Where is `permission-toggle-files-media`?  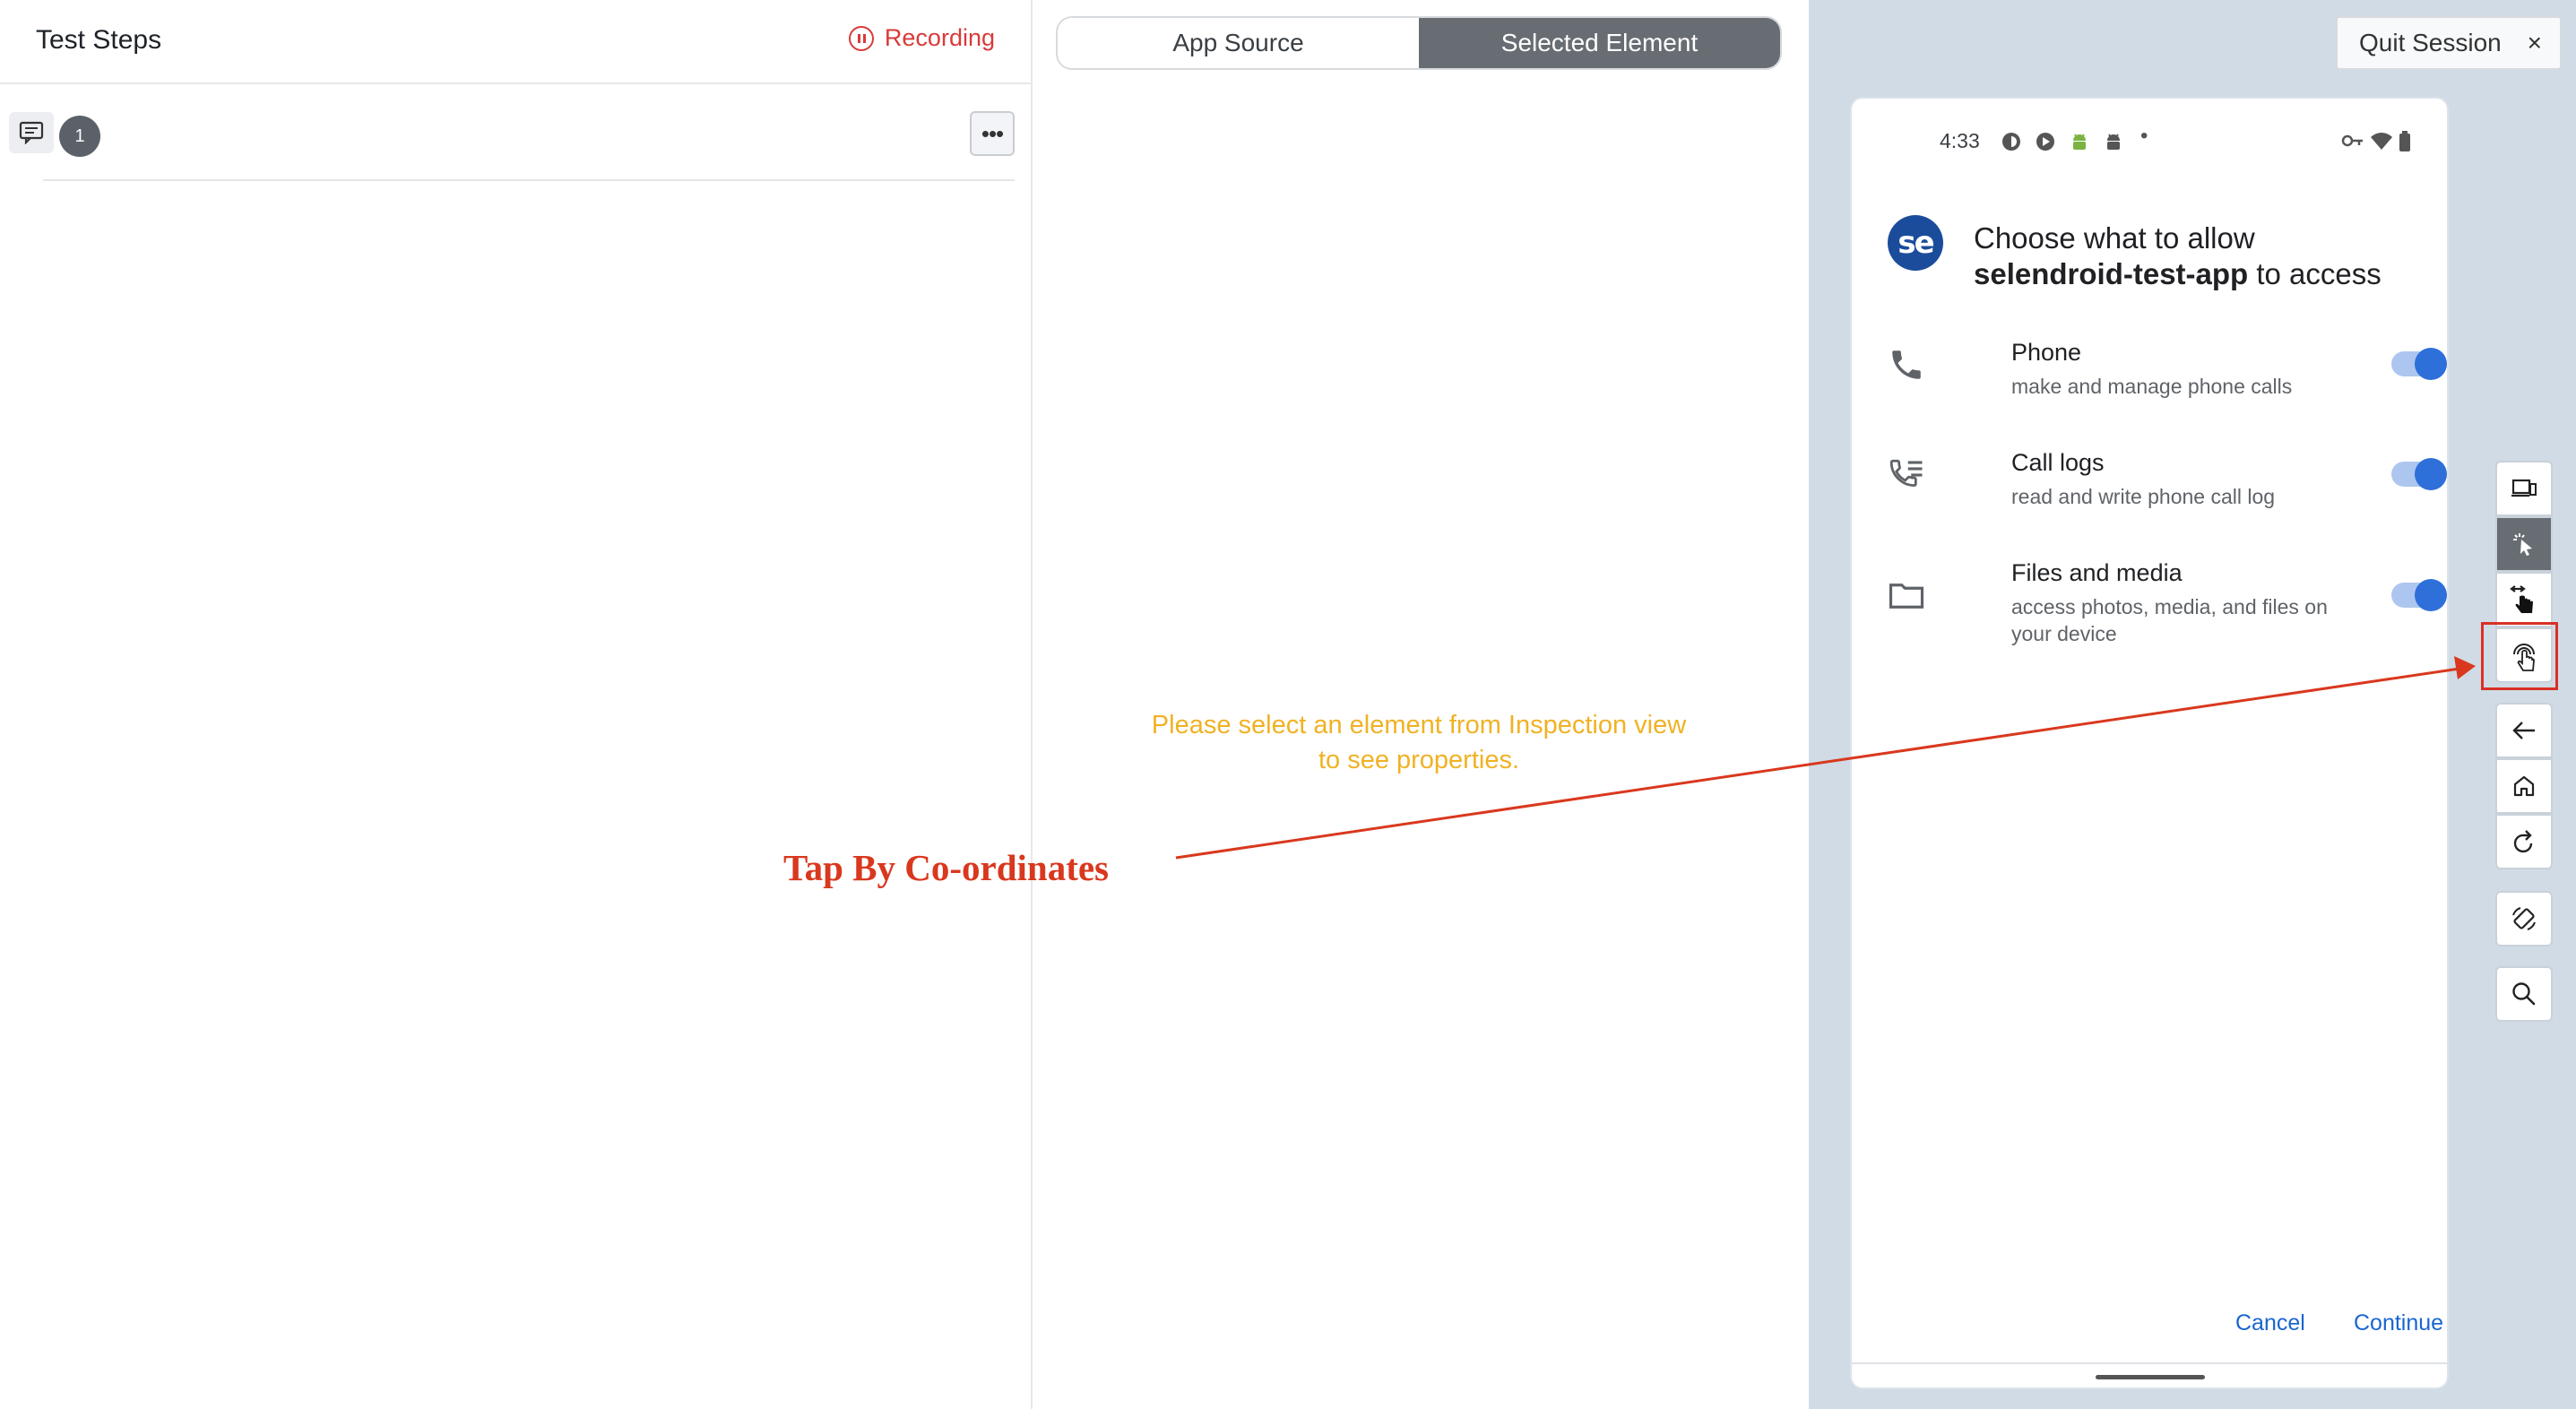
permission-toggle-files-media is located at coordinates (2419, 595).